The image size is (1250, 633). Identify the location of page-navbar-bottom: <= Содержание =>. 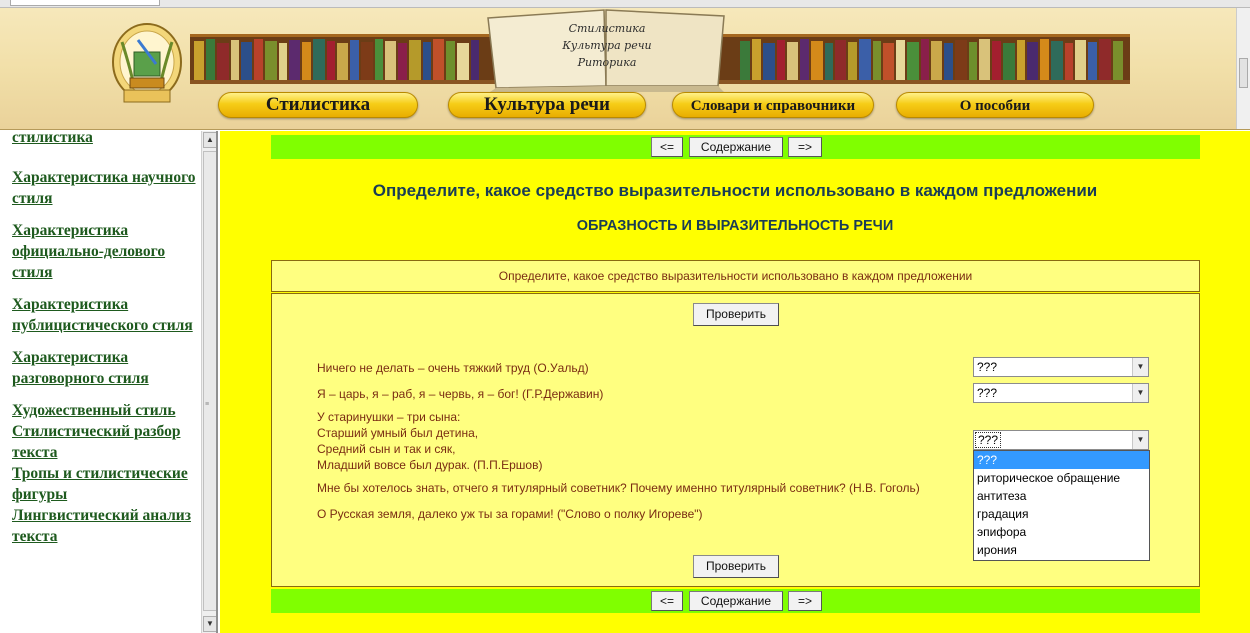
(735, 601).